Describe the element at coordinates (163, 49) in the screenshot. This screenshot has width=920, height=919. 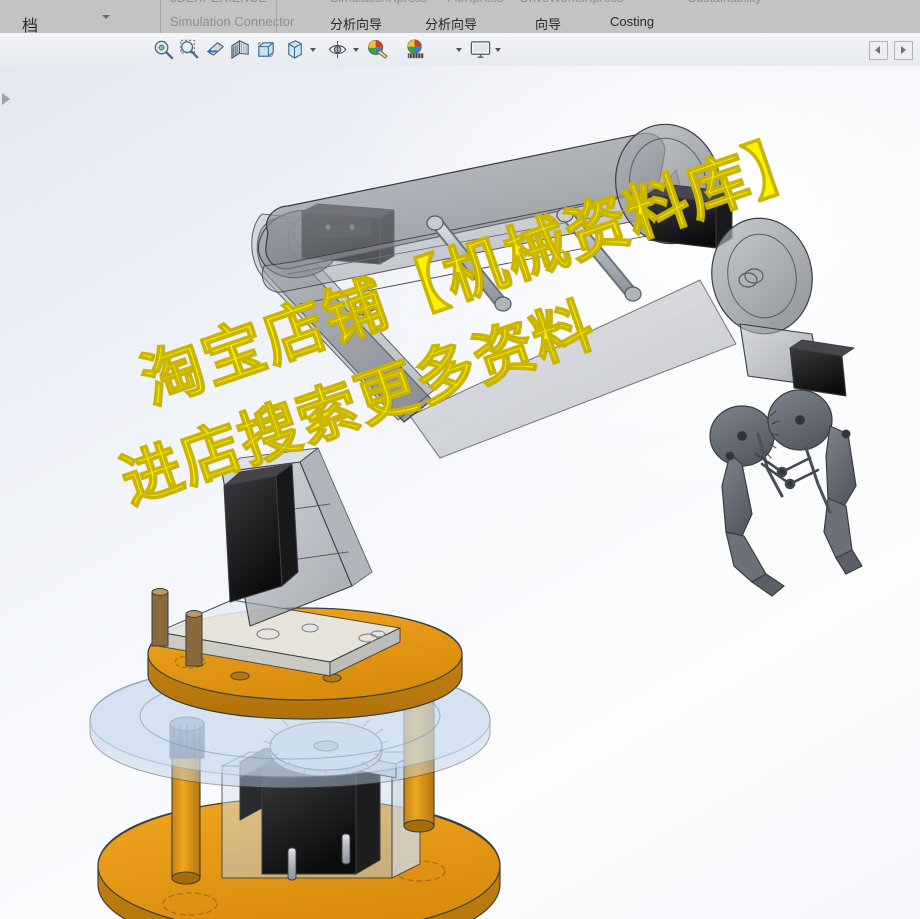
I see `zoom-to-fit-icon` at that location.